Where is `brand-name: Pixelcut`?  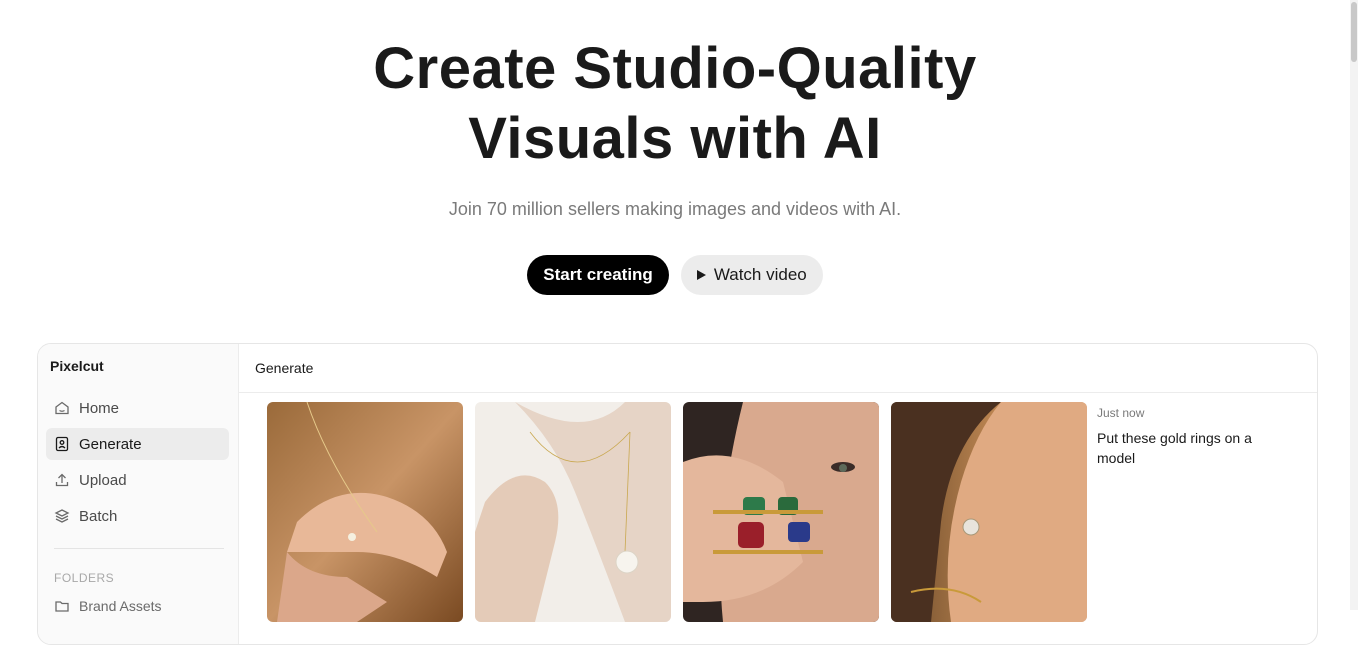 brand-name: Pixelcut is located at coordinates (77, 366).